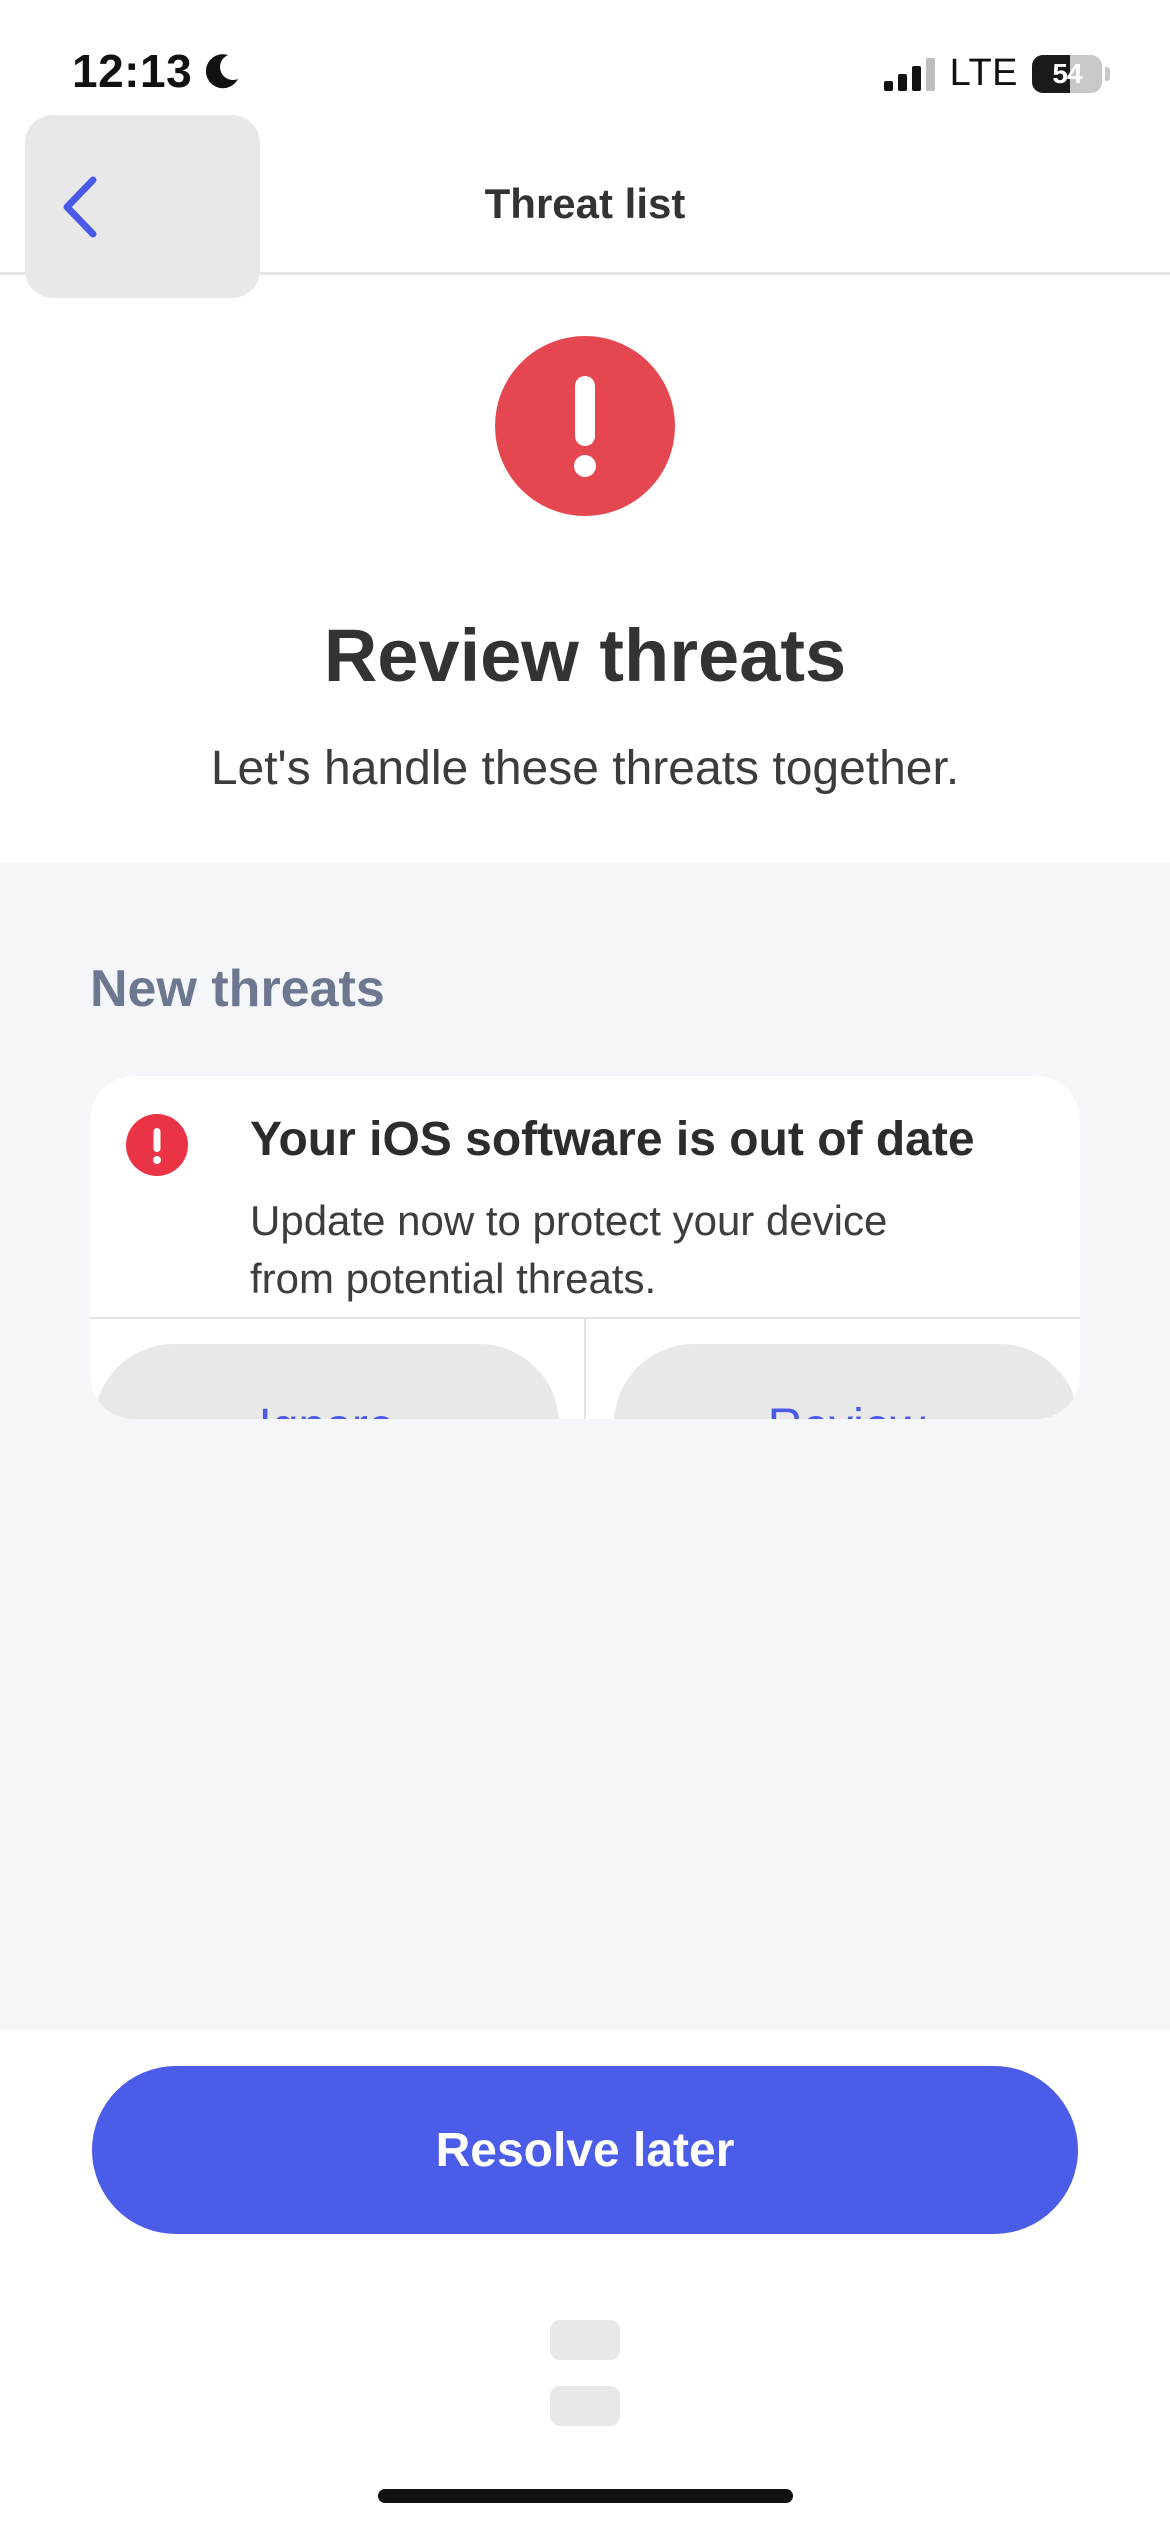  What do you see at coordinates (585, 204) in the screenshot?
I see `nav-bar: Threat list` at bounding box center [585, 204].